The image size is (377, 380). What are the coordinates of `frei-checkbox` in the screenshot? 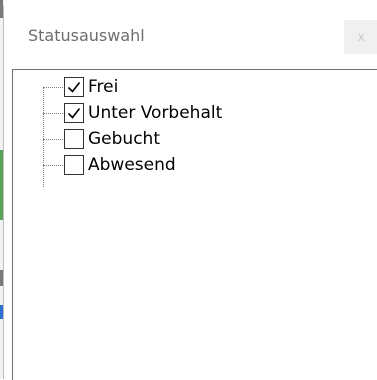 It's located at (74, 87).